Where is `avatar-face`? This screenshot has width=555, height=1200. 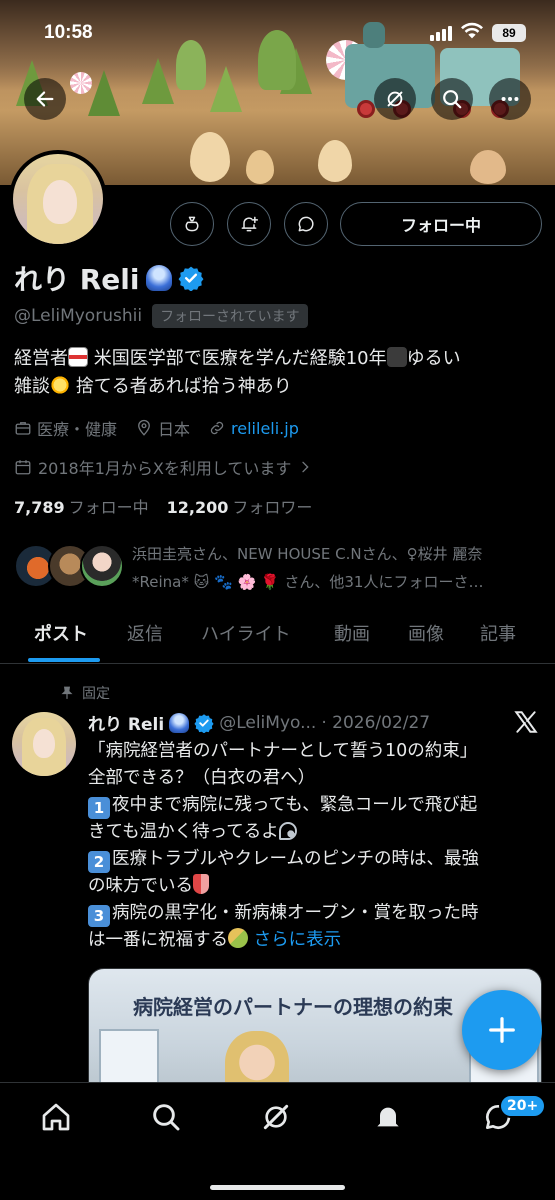 avatar-face is located at coordinates (60, 202).